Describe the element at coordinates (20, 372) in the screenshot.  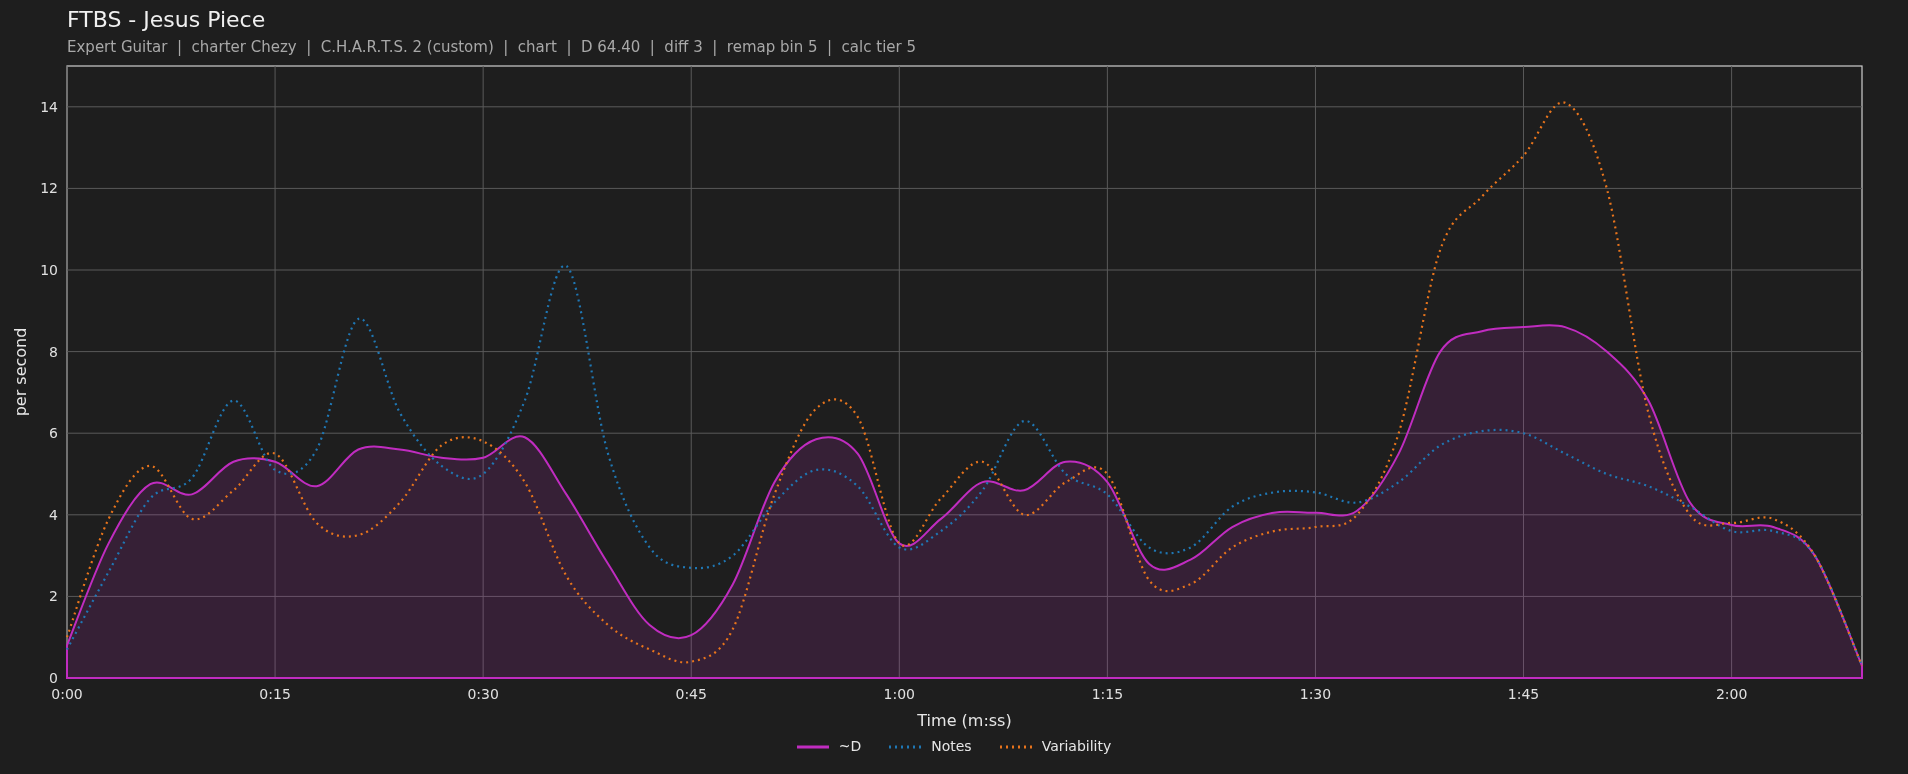
I see `y-axis-label: per second` at that location.